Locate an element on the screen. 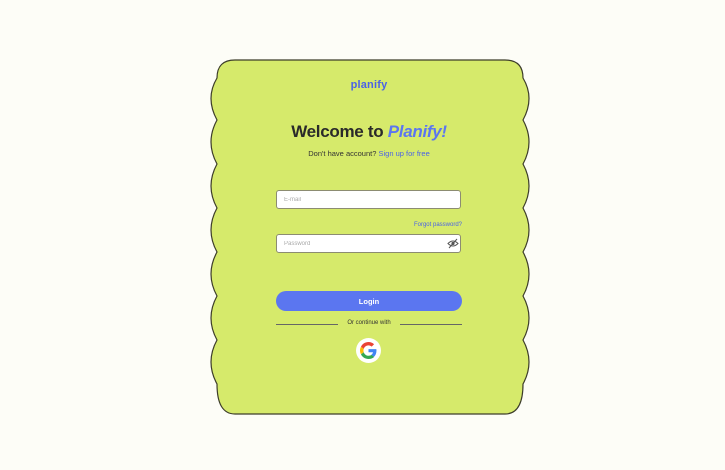 This screenshot has width=725, height=470. google-login-button is located at coordinates (368, 350).